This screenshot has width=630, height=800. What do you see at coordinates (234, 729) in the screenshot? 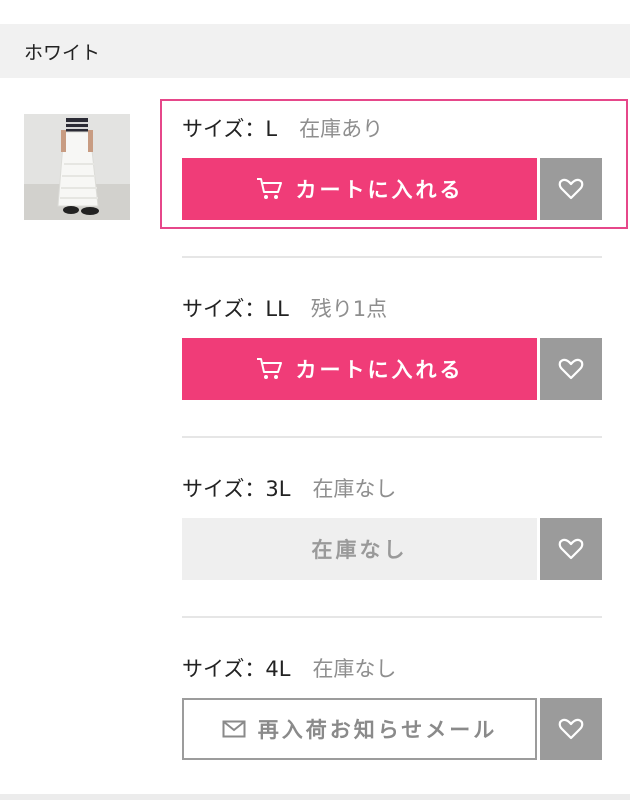
I see `mail-icon` at bounding box center [234, 729].